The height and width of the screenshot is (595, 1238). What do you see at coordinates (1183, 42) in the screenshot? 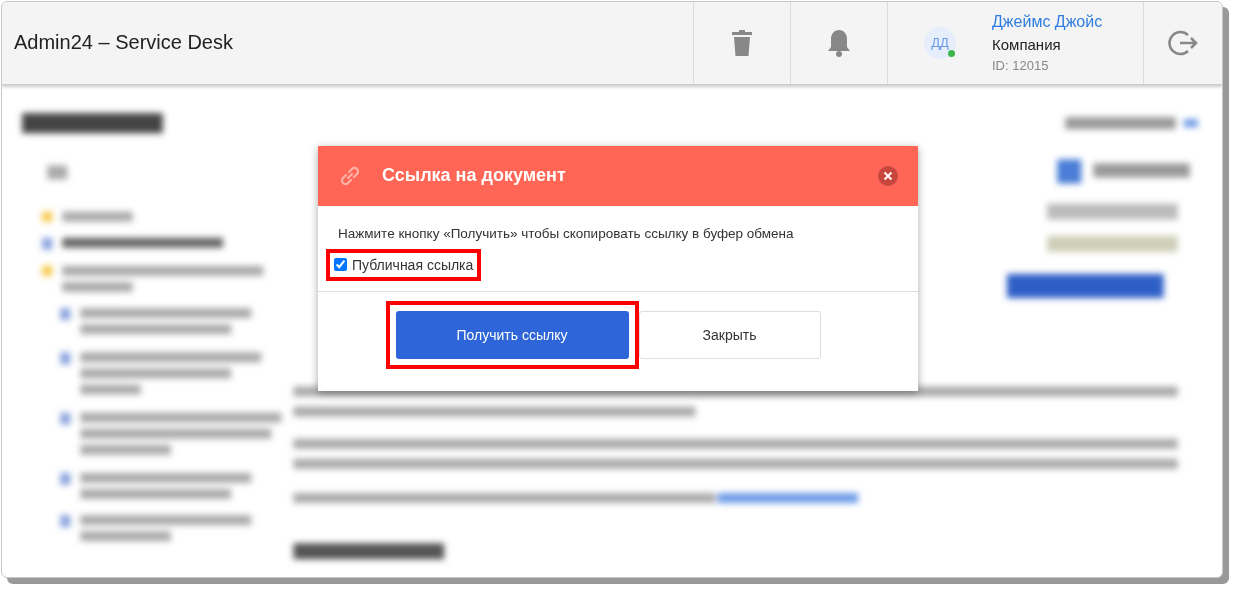
I see `logout-icon` at bounding box center [1183, 42].